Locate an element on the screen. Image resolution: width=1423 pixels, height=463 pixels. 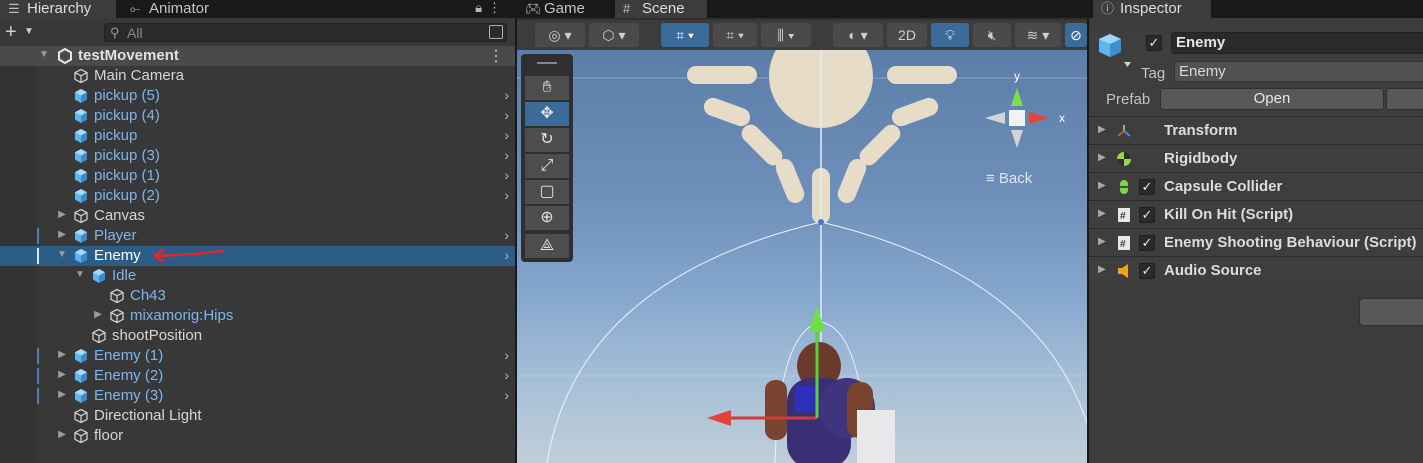
hierarchy-row: ▶ Canvas is located at coordinates (257, 216).